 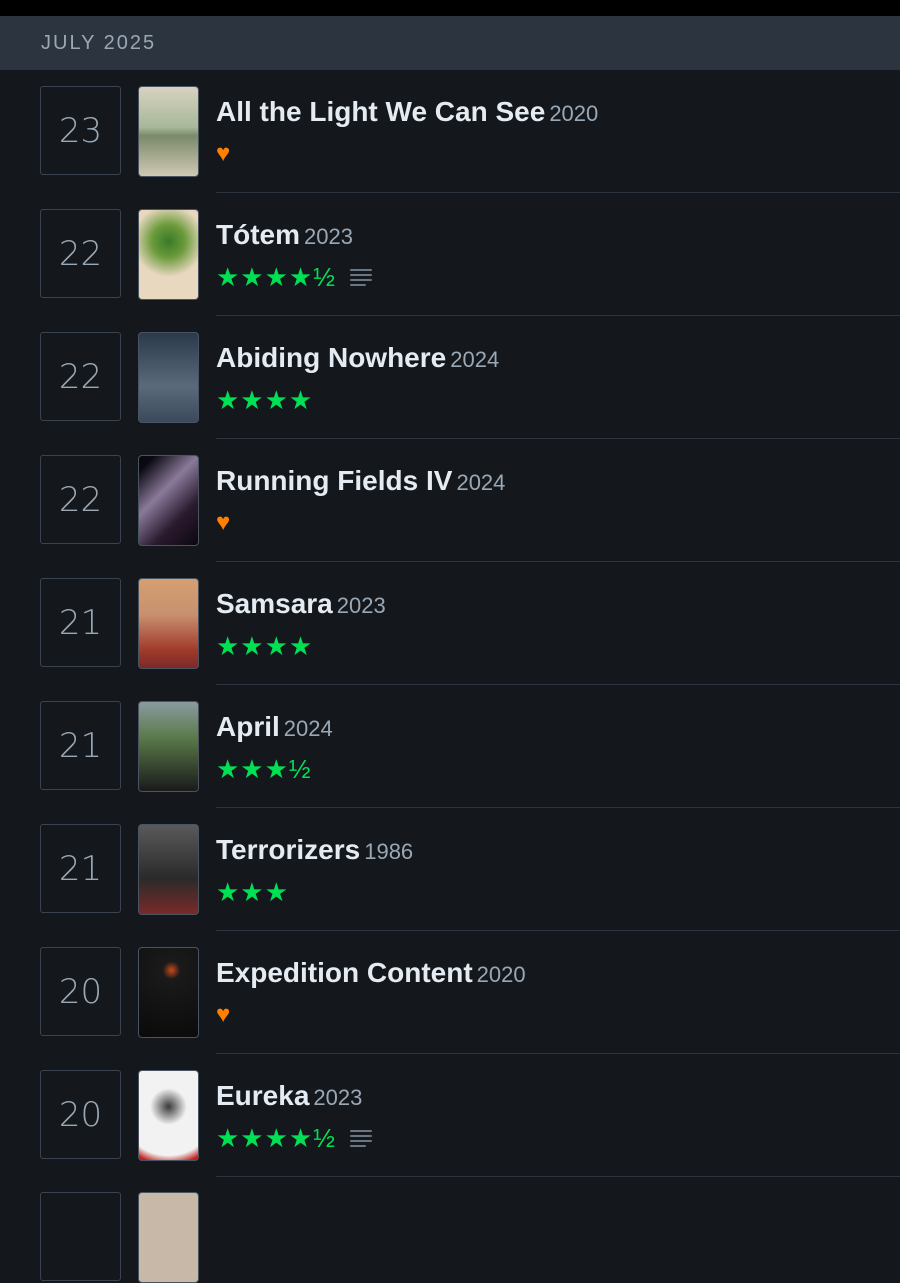 I want to click on star-rating: ★★★½, so click(x=264, y=769).